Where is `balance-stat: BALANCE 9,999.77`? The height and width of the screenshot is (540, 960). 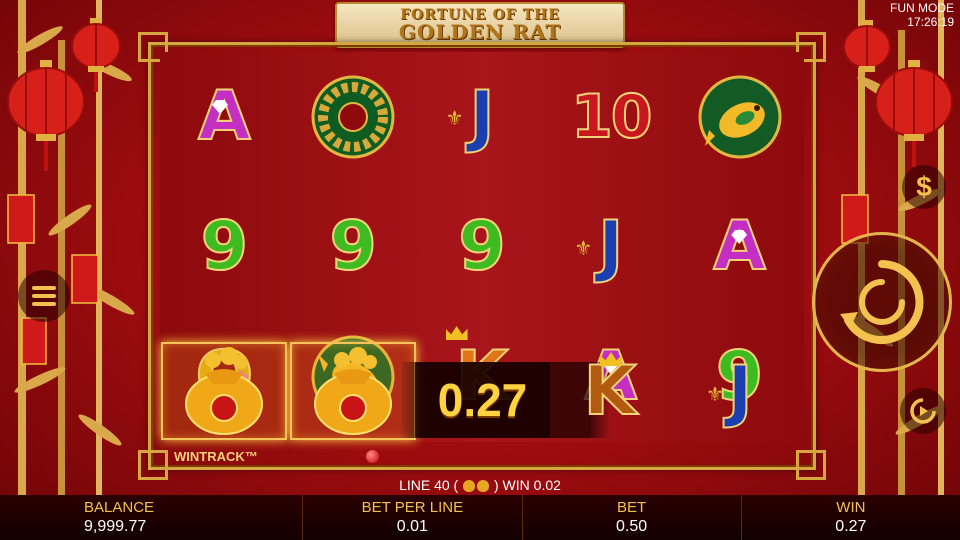
balance-stat: BALANCE 9,999.77 is located at coordinates (152, 517).